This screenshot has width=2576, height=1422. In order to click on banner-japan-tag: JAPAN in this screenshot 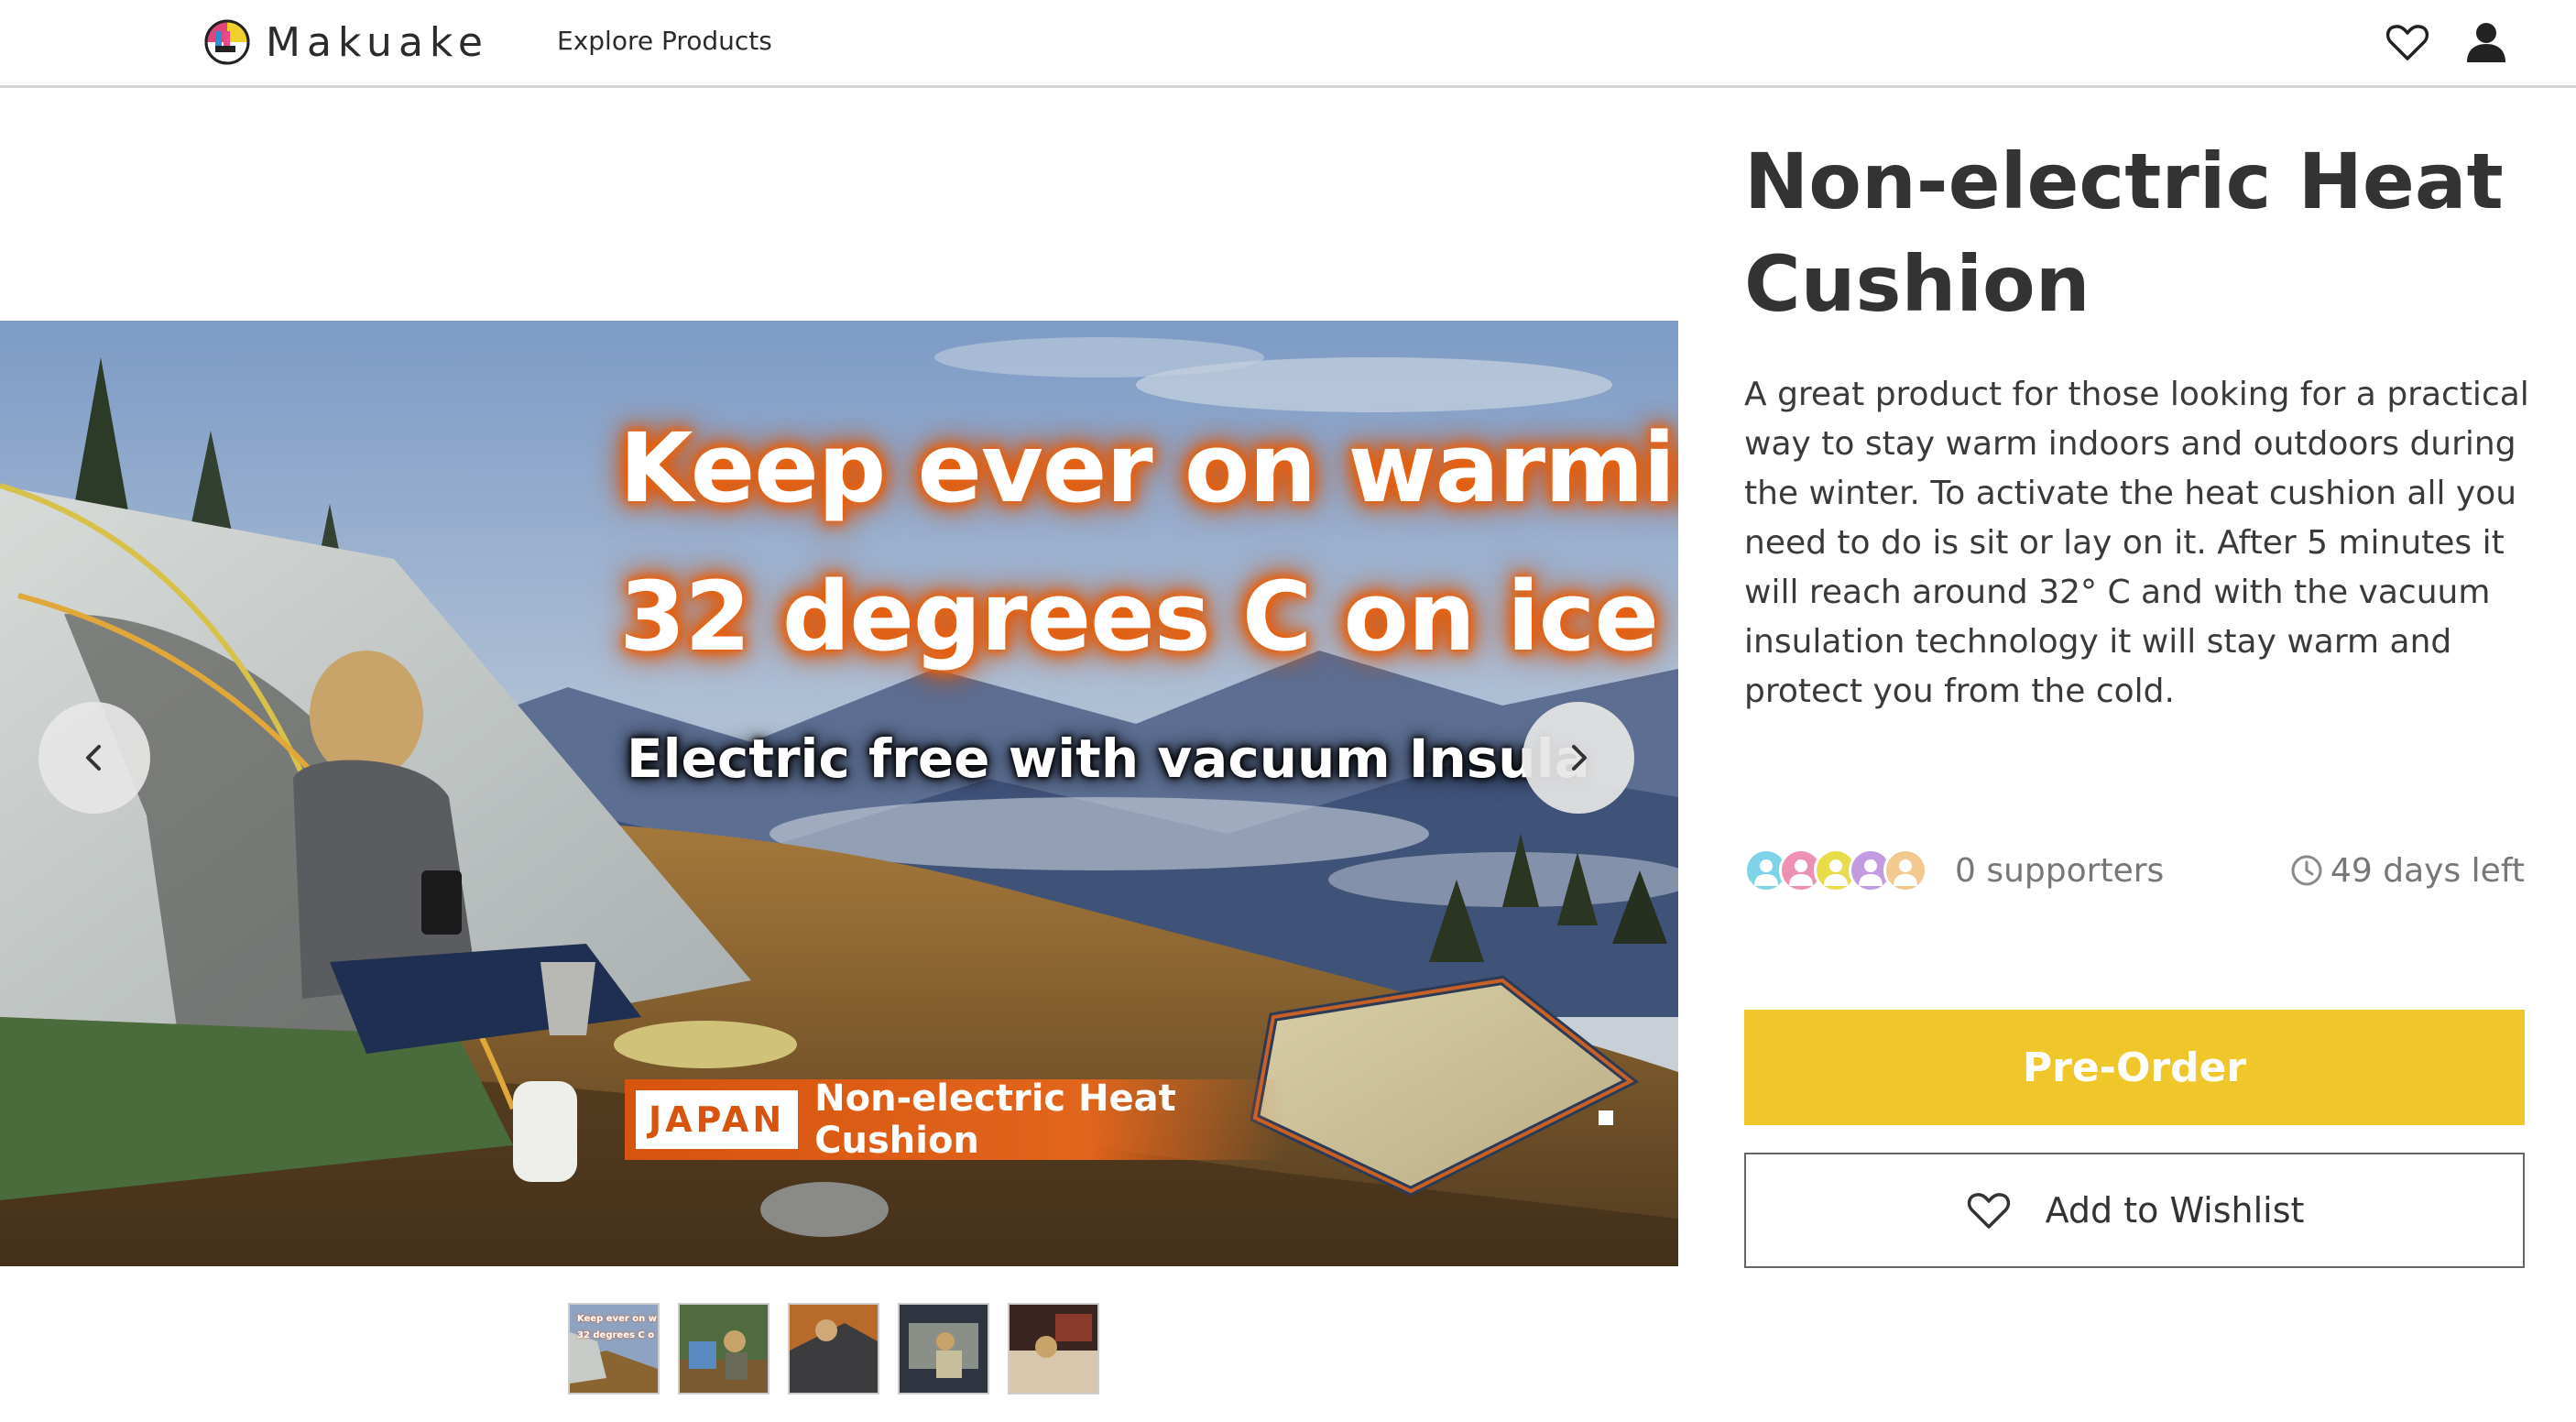, I will do `click(718, 1119)`.